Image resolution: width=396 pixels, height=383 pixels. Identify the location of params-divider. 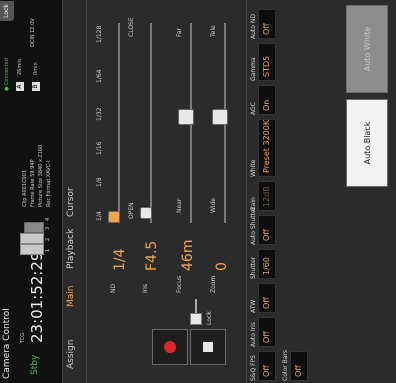
(246, 191).